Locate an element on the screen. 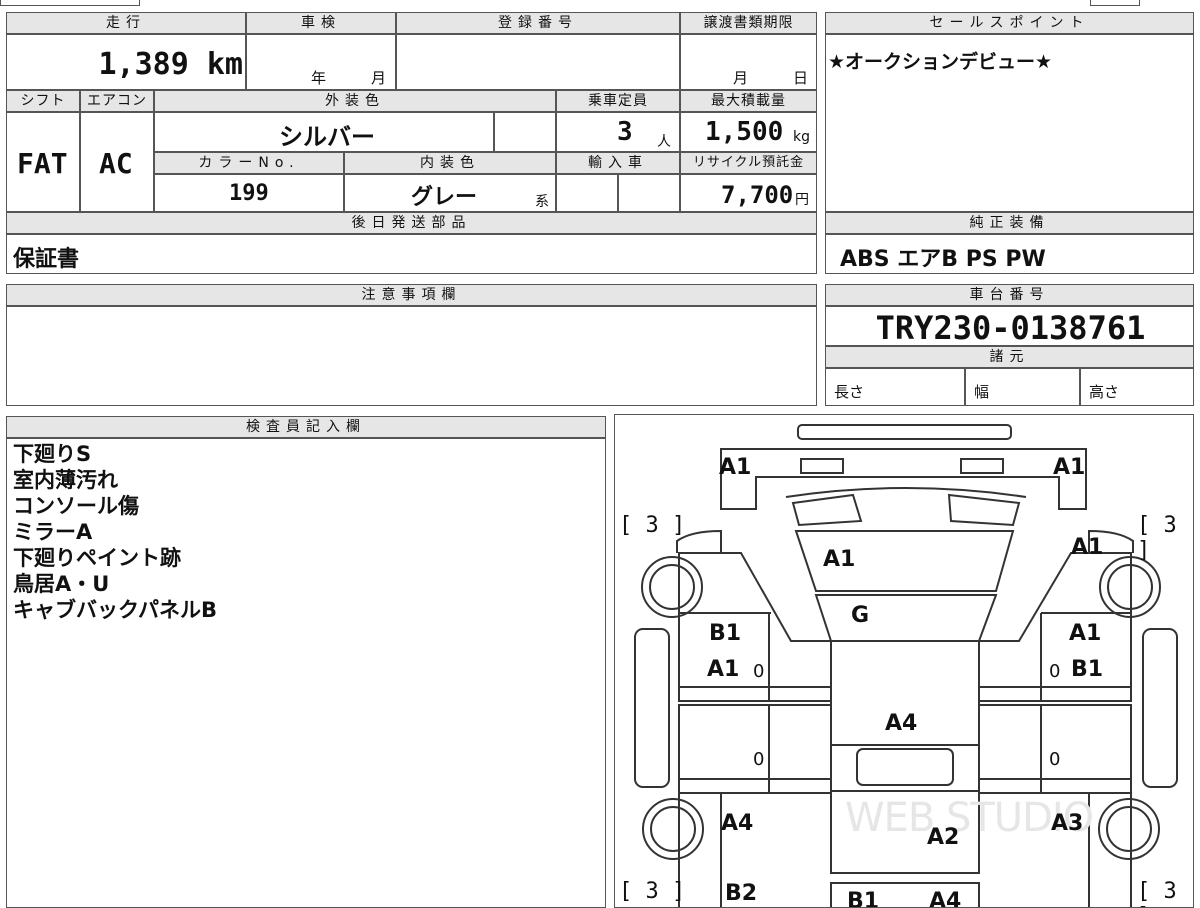 The image size is (1200, 908). height-cell: 高さ is located at coordinates (1137, 387).